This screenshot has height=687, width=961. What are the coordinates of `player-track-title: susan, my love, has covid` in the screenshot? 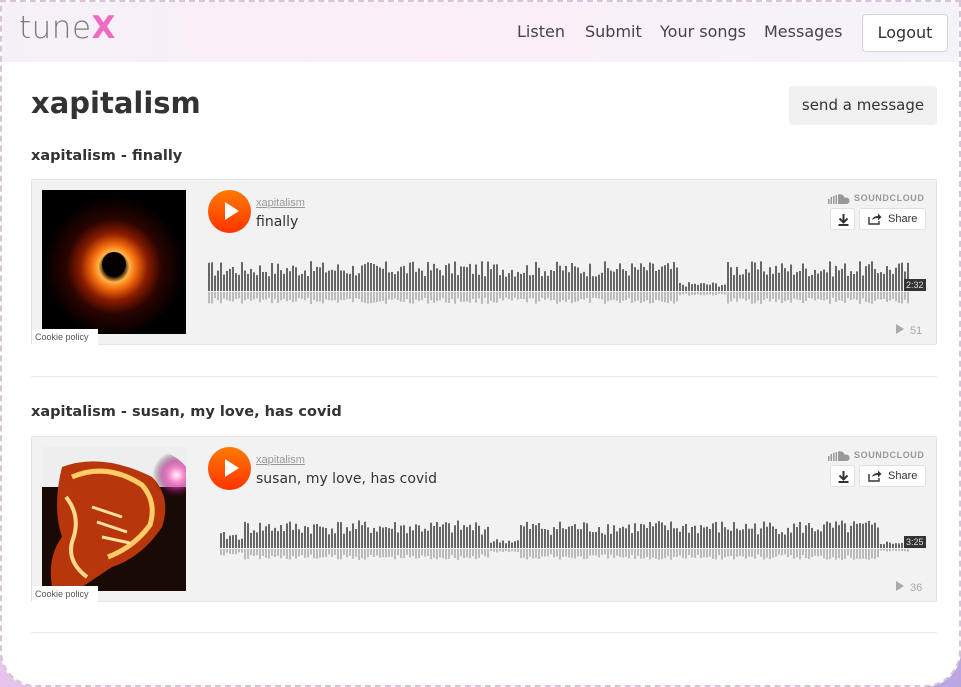 It's located at (346, 479).